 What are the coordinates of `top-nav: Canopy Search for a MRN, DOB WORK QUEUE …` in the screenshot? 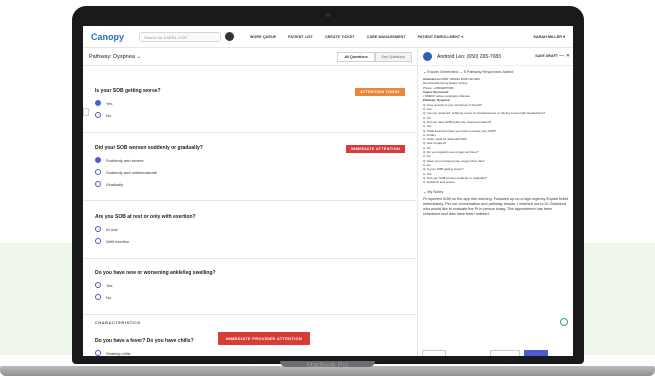 It's located at (328, 37).